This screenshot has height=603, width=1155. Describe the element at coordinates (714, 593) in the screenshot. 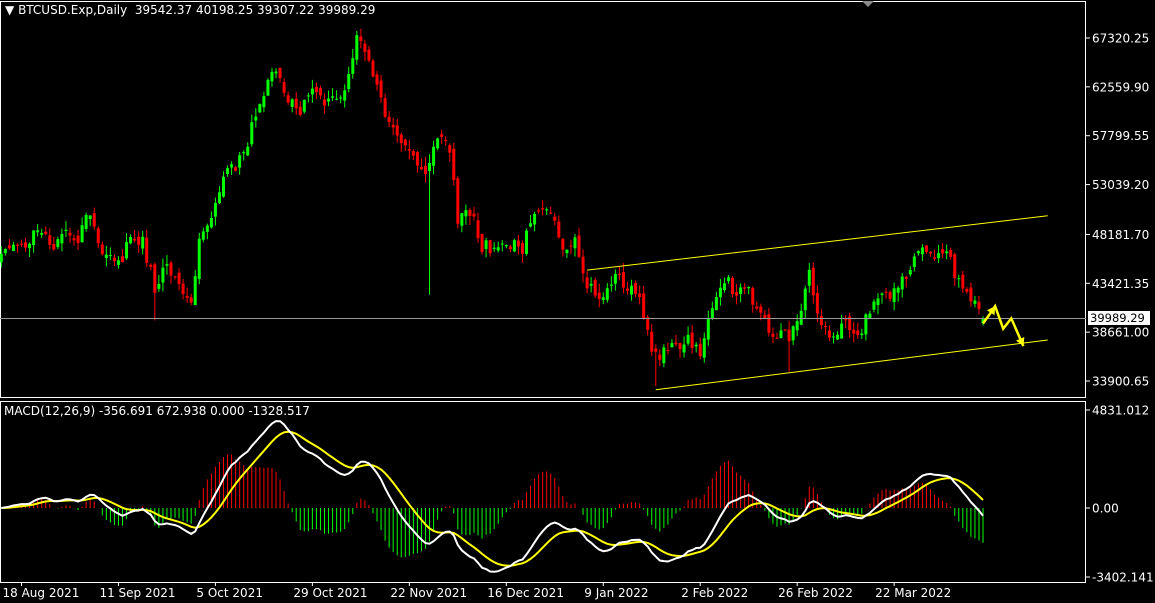

I see `time-tick-label: 2 Feb 2022` at that location.